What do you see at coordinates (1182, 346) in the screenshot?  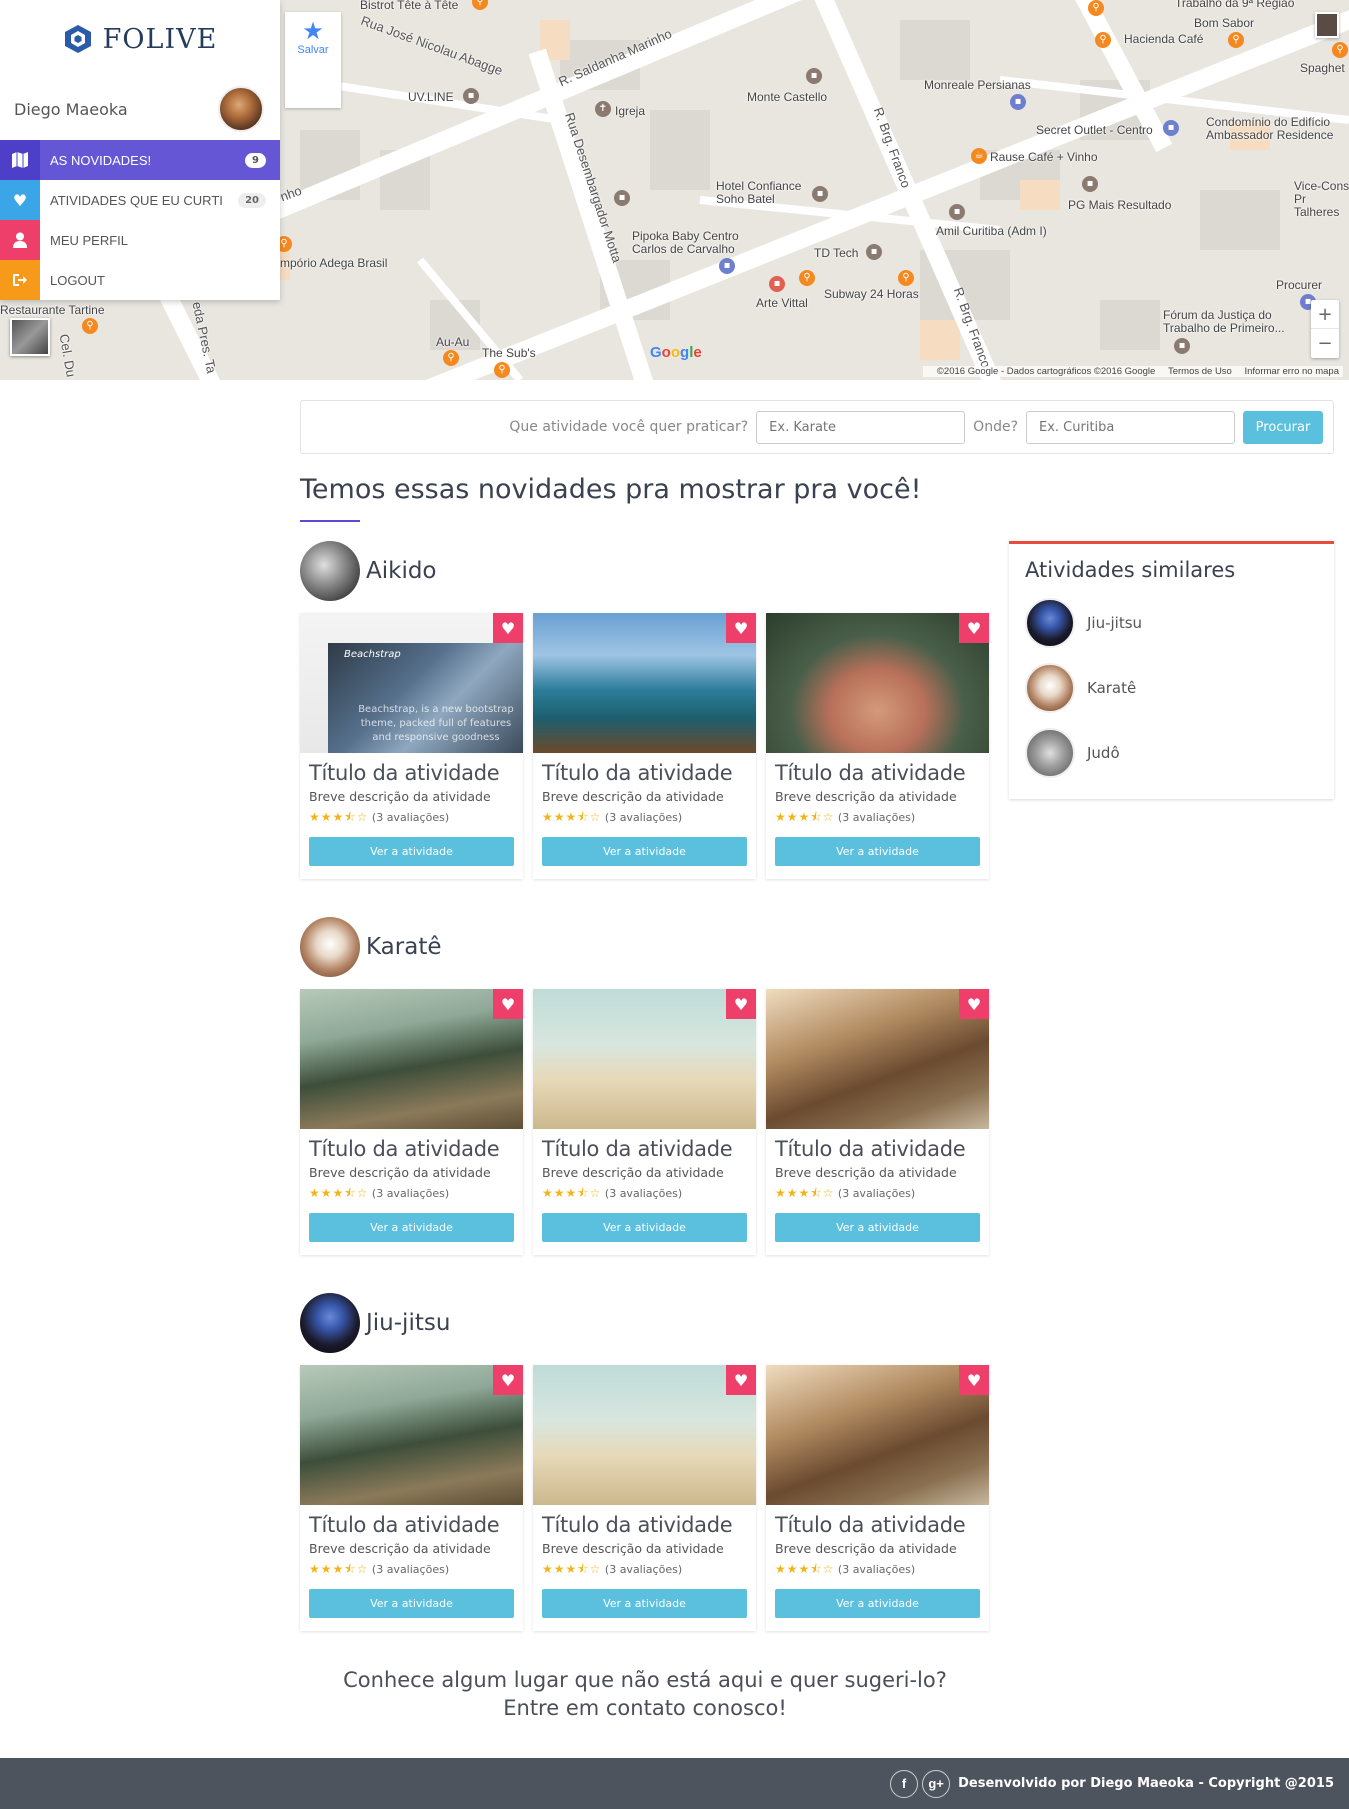 I see `courthouse-poi-icon: ▪` at bounding box center [1182, 346].